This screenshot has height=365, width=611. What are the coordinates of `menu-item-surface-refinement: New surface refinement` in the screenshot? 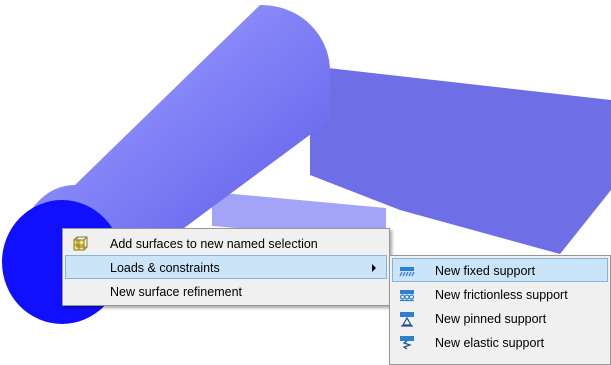 It's located at (226, 291).